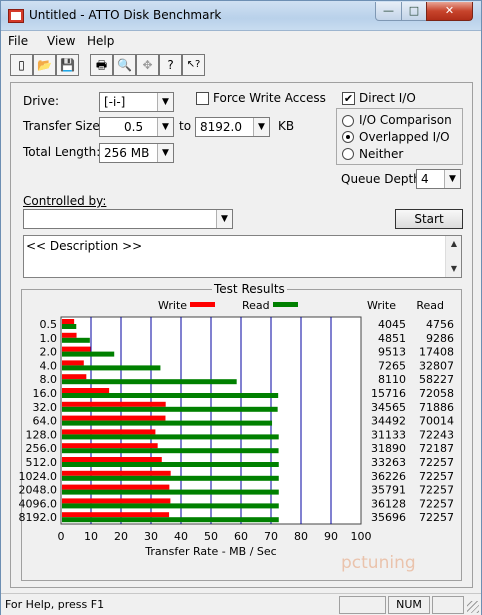 The image size is (482, 615). What do you see at coordinates (348, 98) in the screenshot?
I see `direct-io-checkbox: ✔` at bounding box center [348, 98].